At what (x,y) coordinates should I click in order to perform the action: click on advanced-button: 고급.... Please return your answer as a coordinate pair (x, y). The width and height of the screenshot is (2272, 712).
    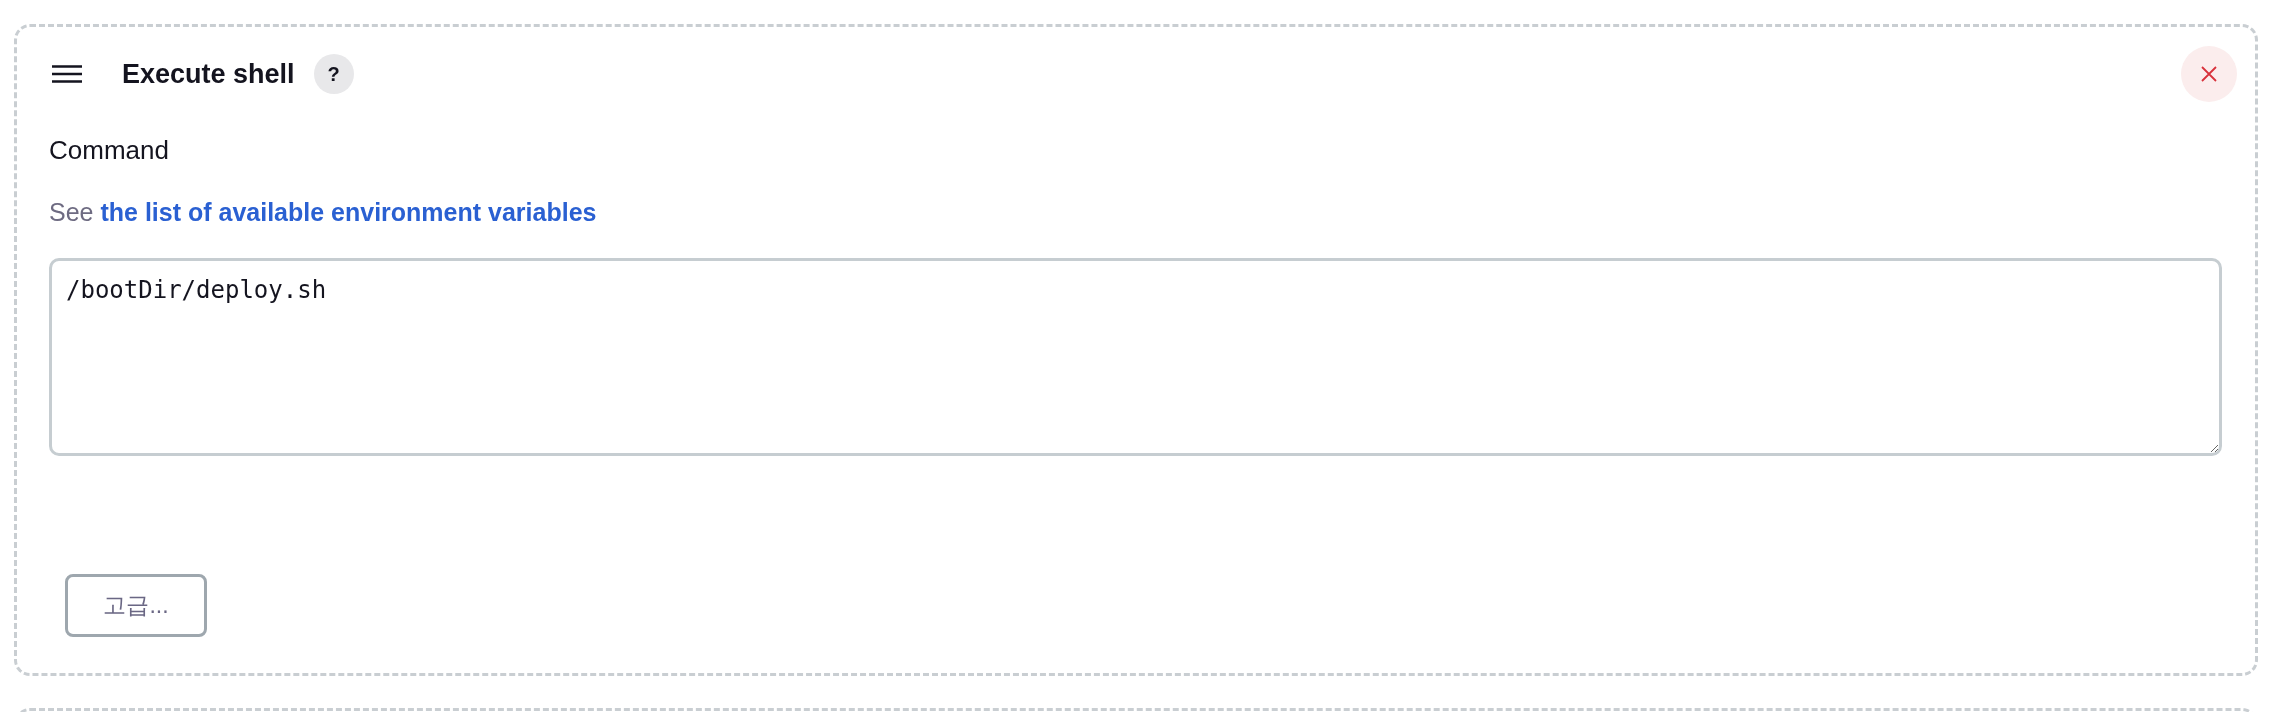
    Looking at the image, I should click on (136, 605).